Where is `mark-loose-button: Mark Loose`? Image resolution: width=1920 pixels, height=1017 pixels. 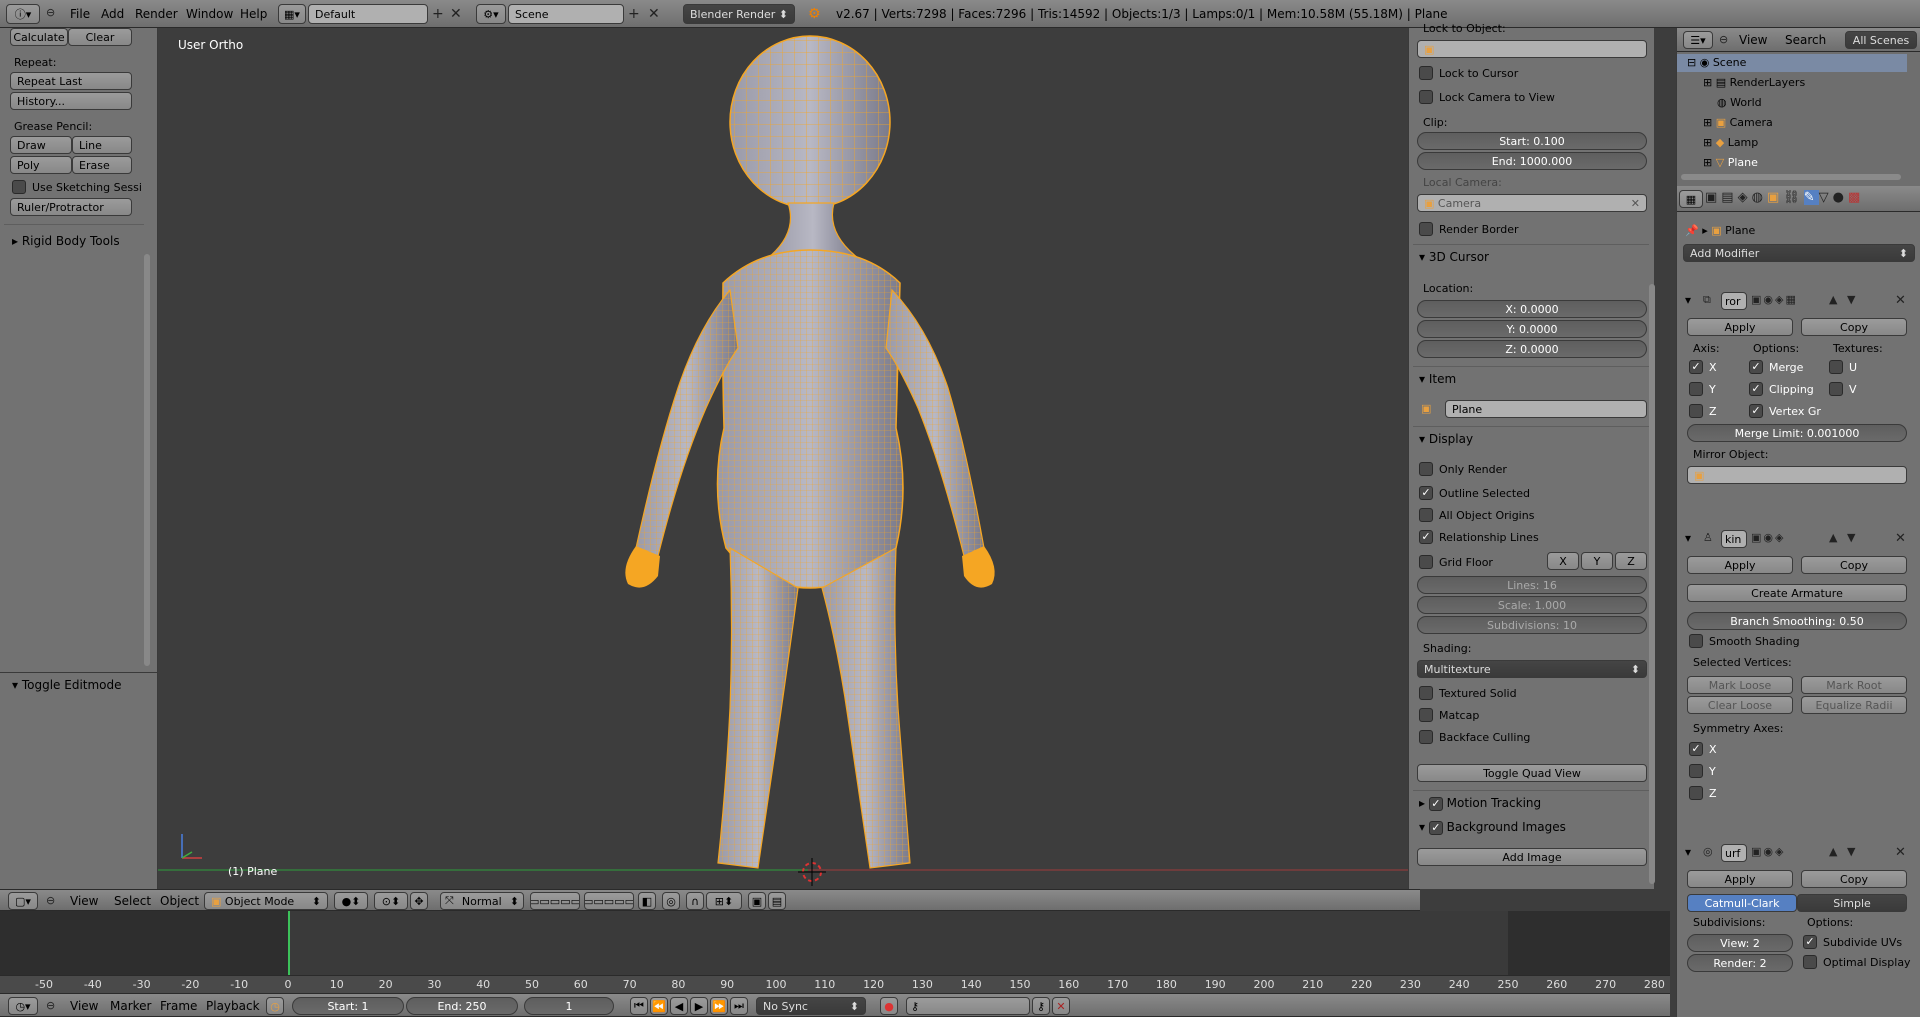
mark-loose-button: Mark Loose is located at coordinates (1740, 685).